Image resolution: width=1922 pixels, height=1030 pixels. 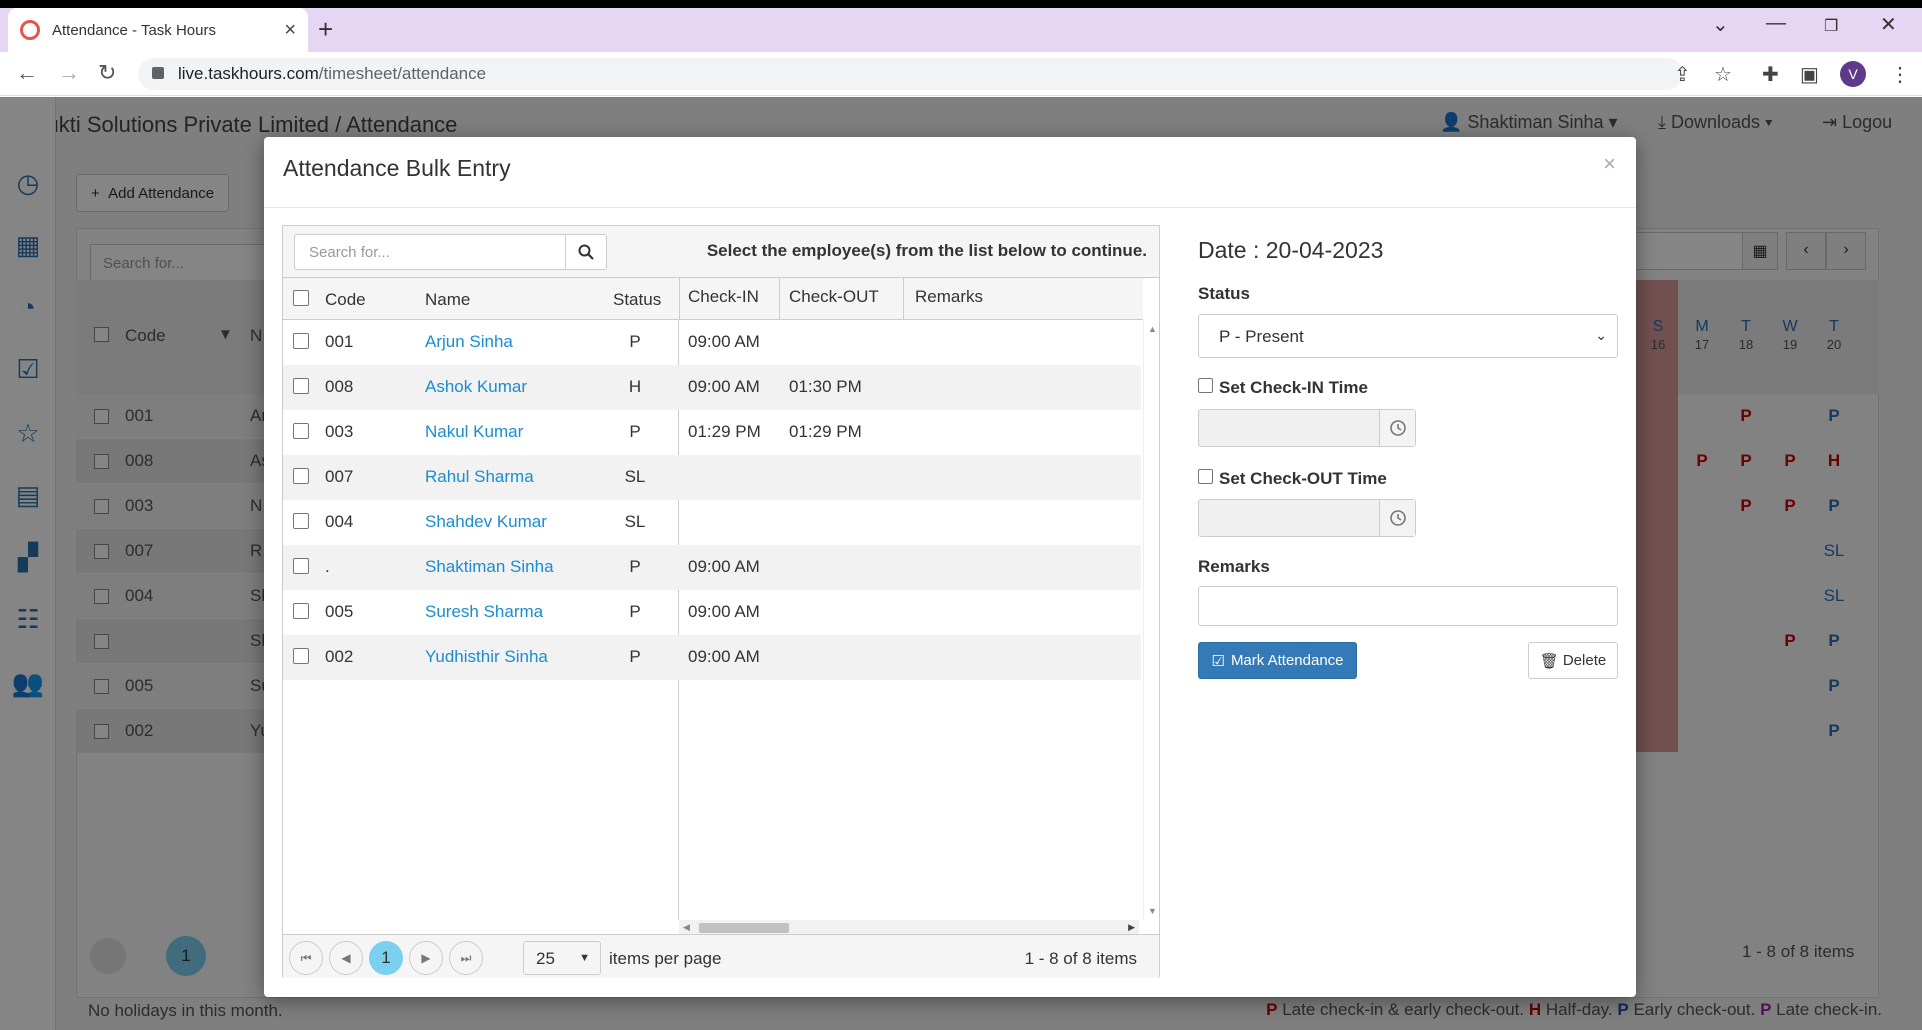 What do you see at coordinates (339, 341) in the screenshot?
I see `employee-code: 001` at bounding box center [339, 341].